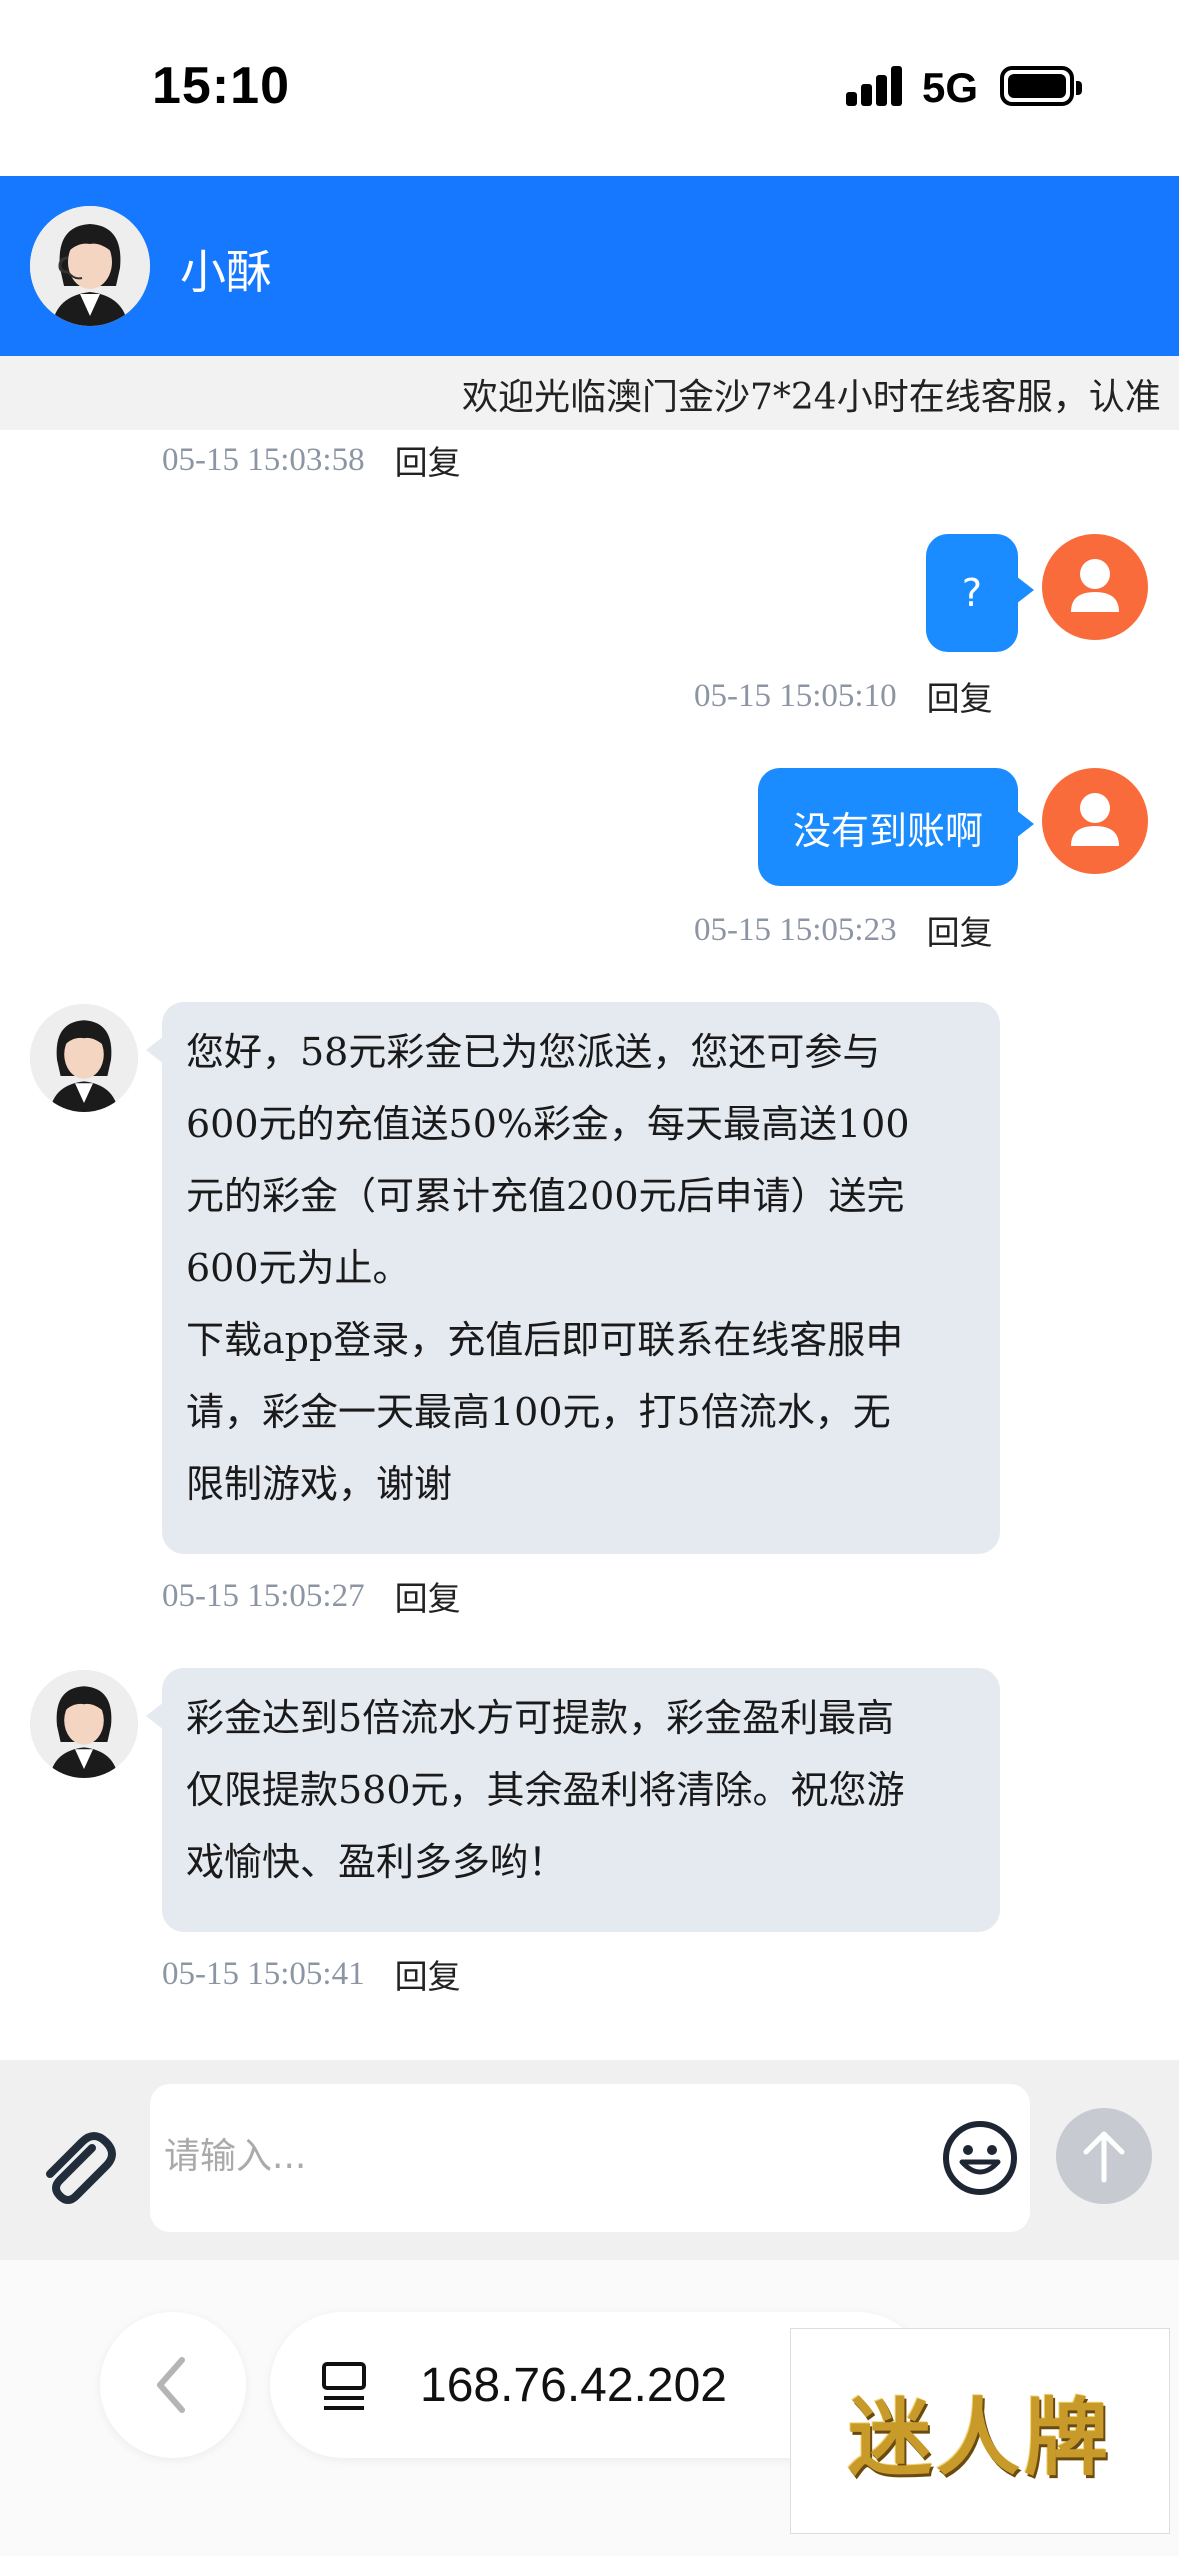 This screenshot has width=1179, height=2556. What do you see at coordinates (795, 695) in the screenshot?
I see `message-time: 05-15 15:05:10` at bounding box center [795, 695].